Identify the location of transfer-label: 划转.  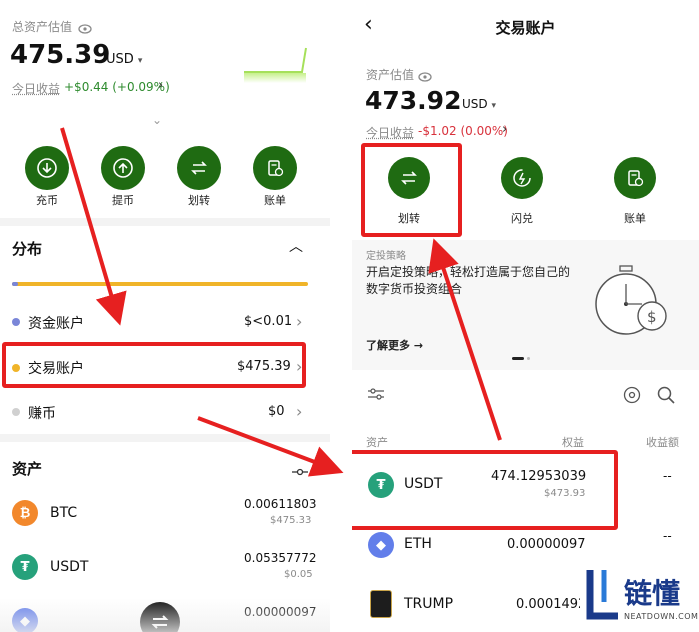
(199, 200).